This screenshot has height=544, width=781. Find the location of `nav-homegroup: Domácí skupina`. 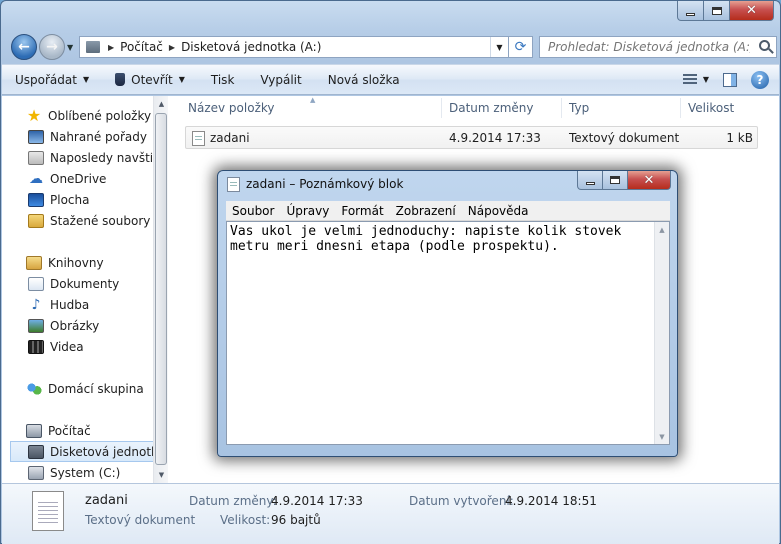

nav-homegroup: Domácí skupina is located at coordinates (77, 388).